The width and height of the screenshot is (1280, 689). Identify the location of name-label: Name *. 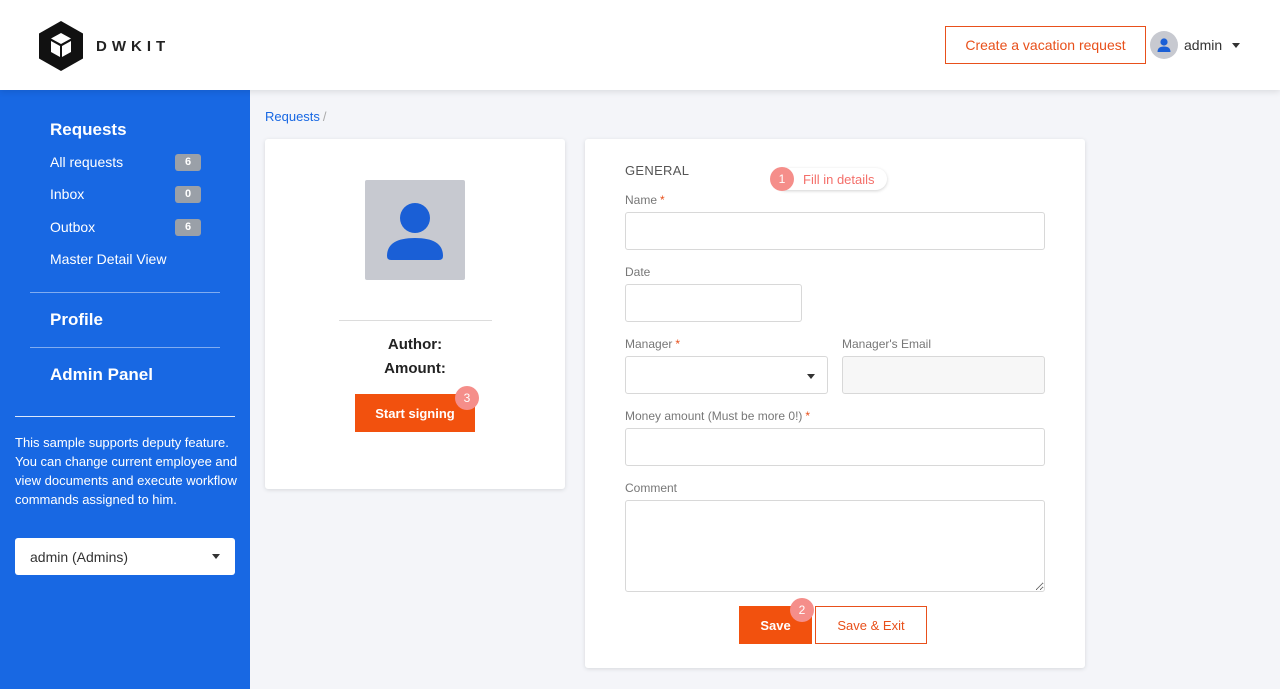
(645, 200).